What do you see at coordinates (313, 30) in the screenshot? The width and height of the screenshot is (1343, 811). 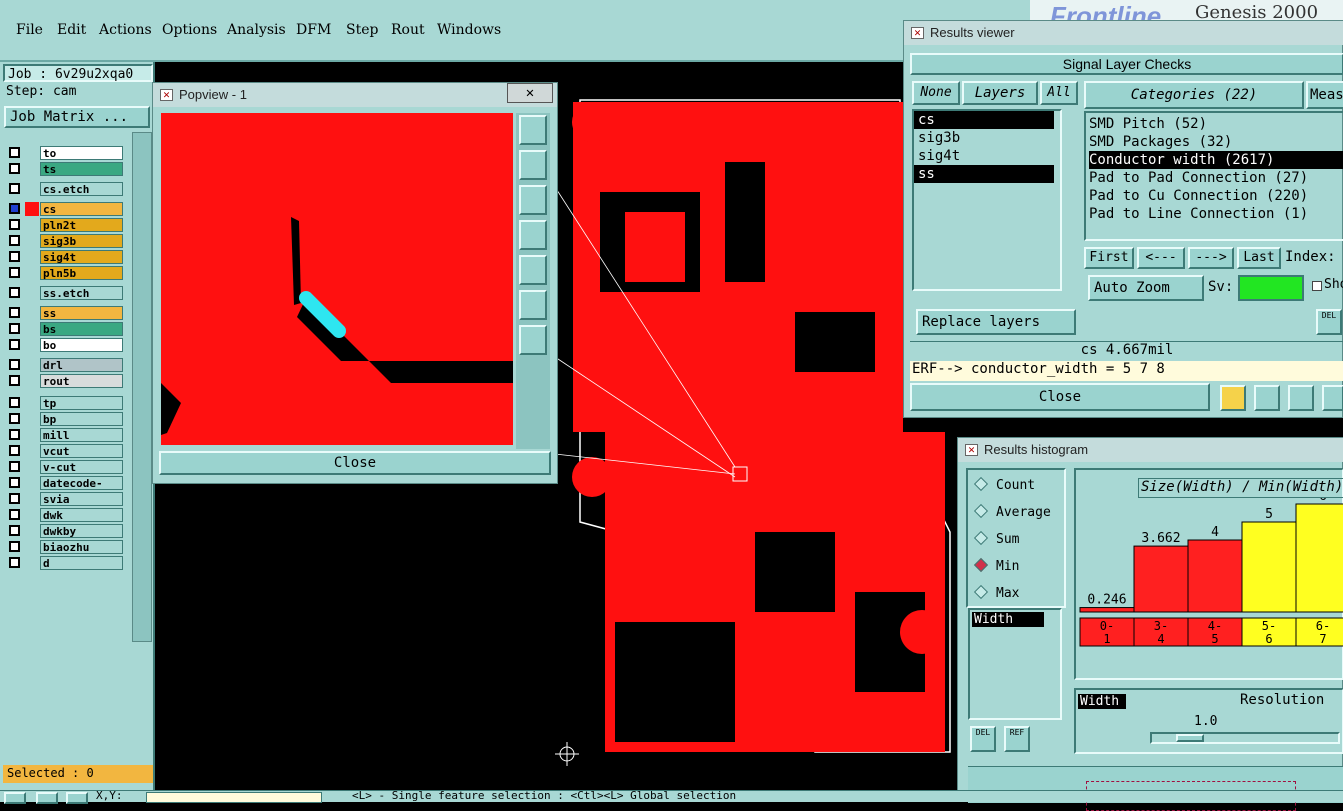 I see `menu-dfm: DFM` at bounding box center [313, 30].